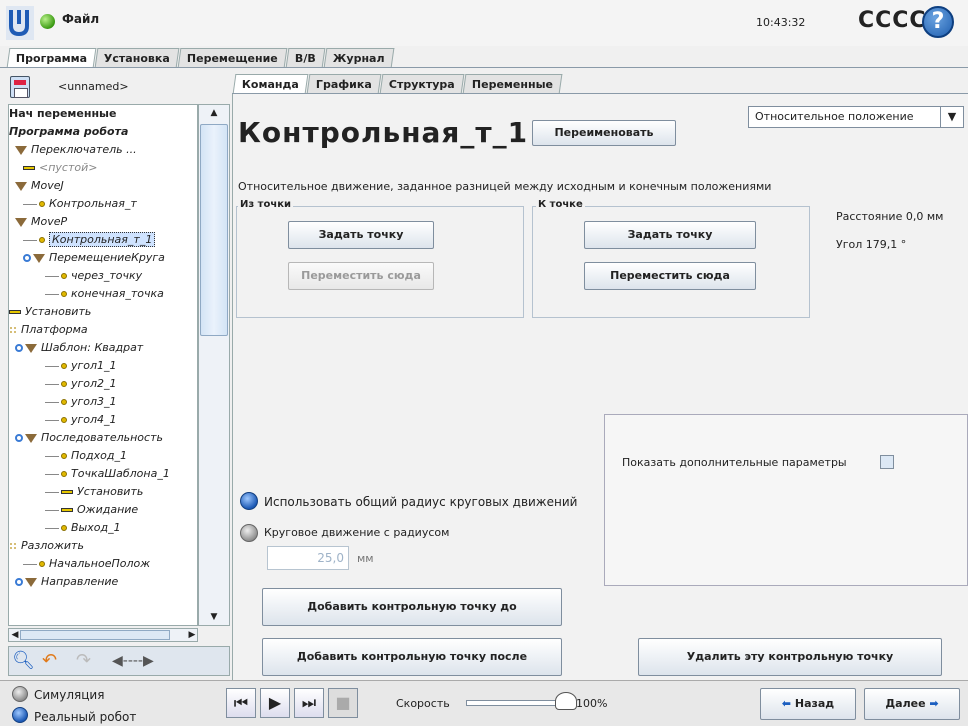 This screenshot has height=726, width=968. I want to click on set-icon, so click(15, 312).